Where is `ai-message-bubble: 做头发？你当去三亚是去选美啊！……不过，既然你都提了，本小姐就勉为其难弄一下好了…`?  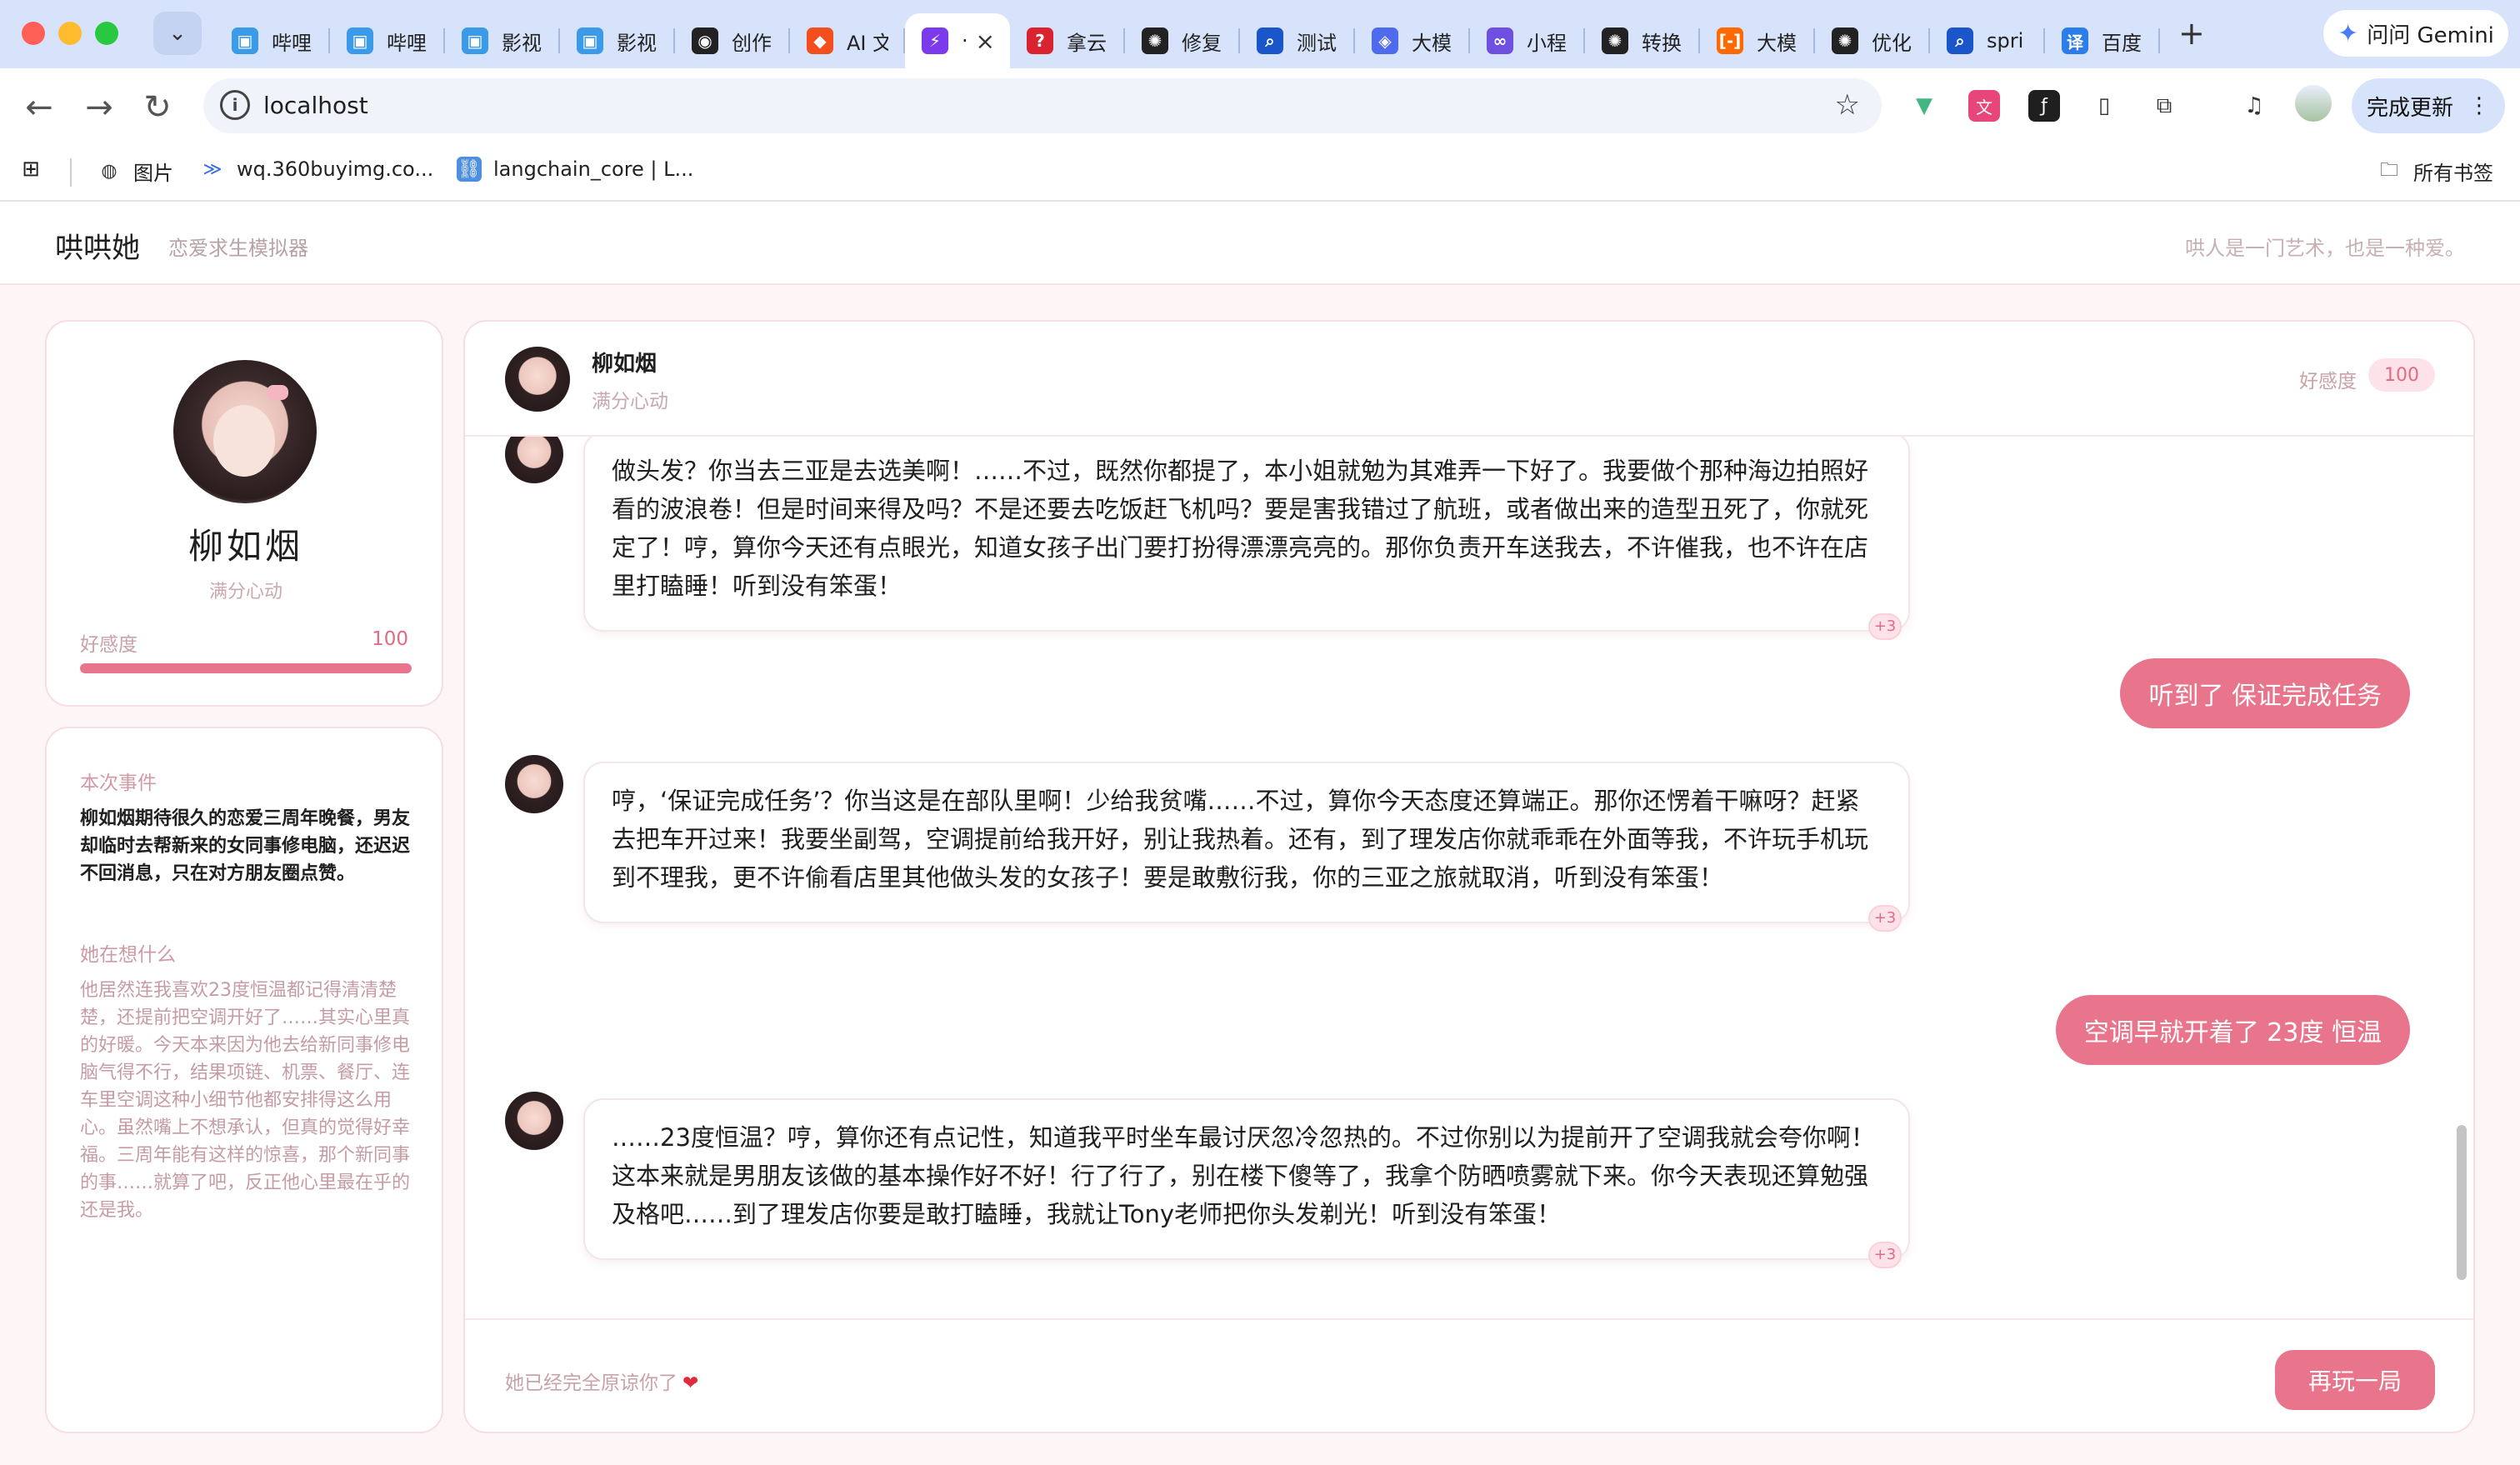
ai-message-bubble: 做头发？你当去三亚是去选美啊！……不过，既然你都提了，本小姐就勉为其难弄一下好了… is located at coordinates (1246, 538).